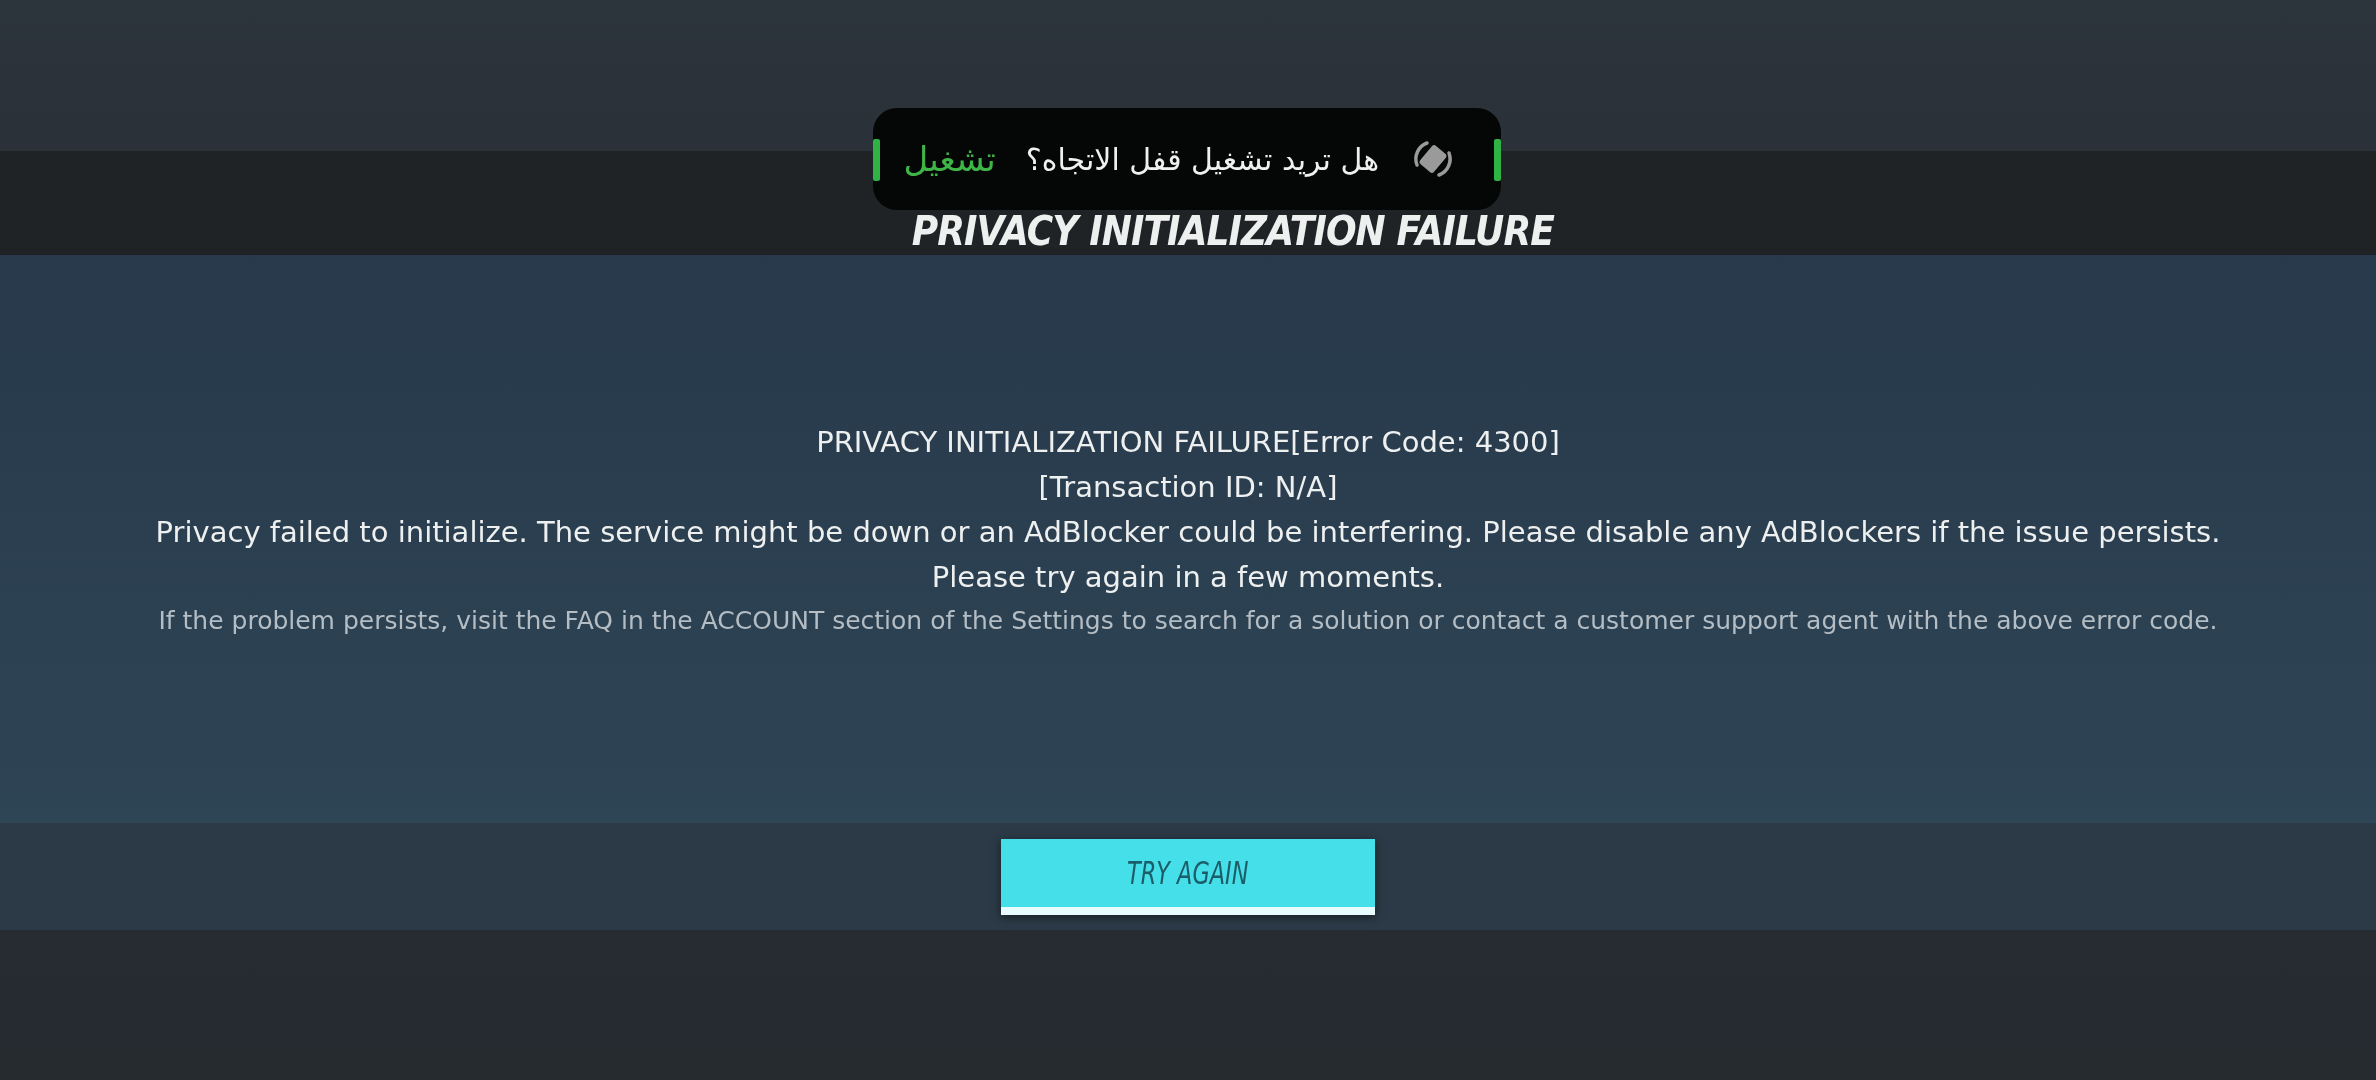 The width and height of the screenshot is (2376, 1080). I want to click on turn-on-link: تشغيل, so click(949, 159).